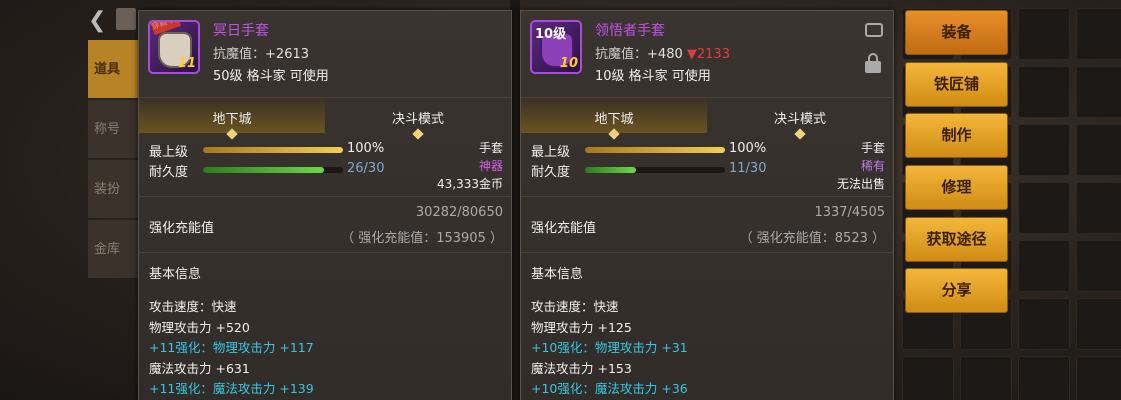 This screenshot has width=1121, height=400. I want to click on item-name: 冥日手套, so click(241, 31).